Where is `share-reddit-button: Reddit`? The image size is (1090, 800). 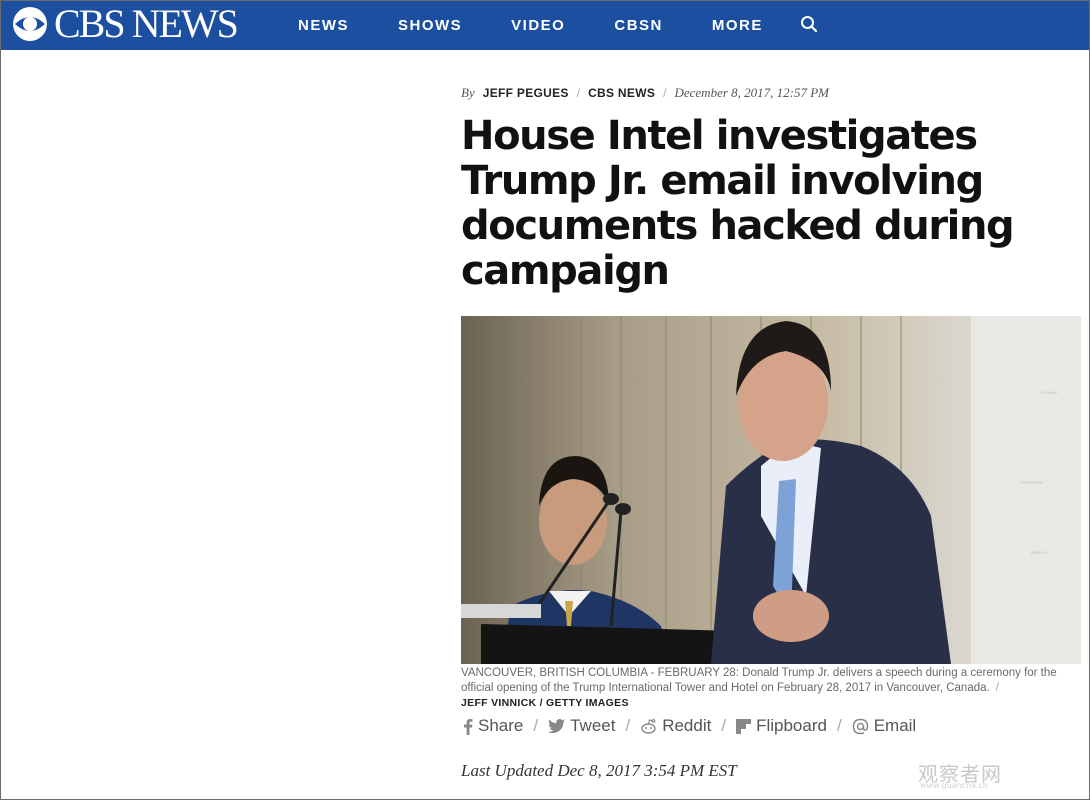 share-reddit-button: Reddit is located at coordinates (675, 726).